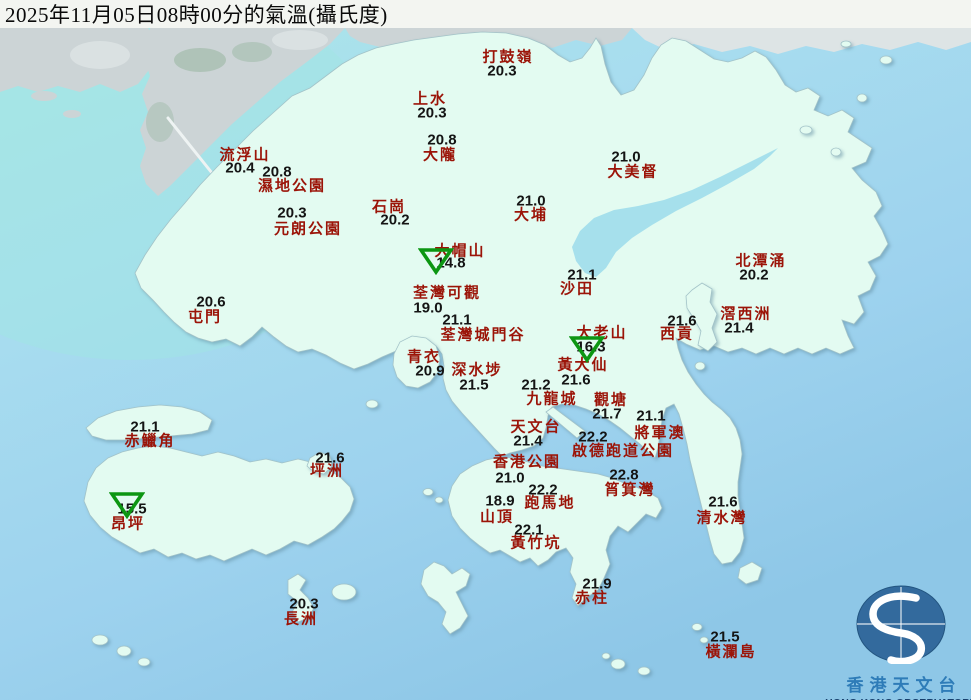 The height and width of the screenshot is (700, 971). What do you see at coordinates (500, 501) in the screenshot?
I see `station-temperature: 18.9` at bounding box center [500, 501].